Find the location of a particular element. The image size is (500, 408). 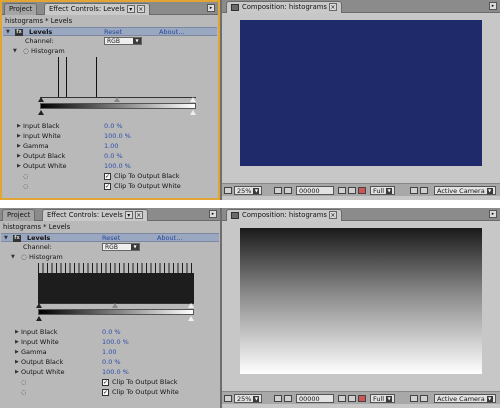

property-row-output-white: ▶ Output White 100.0 % is located at coordinates (110, 166).